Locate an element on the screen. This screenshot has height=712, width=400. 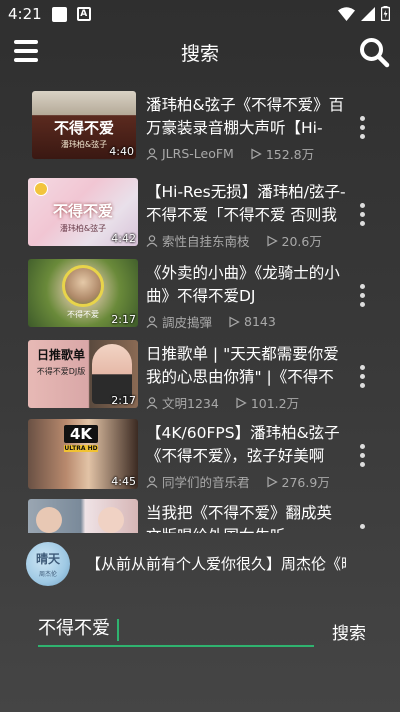
video-meta: 索性自挂东南枝 20.6万 is located at coordinates (234, 240).